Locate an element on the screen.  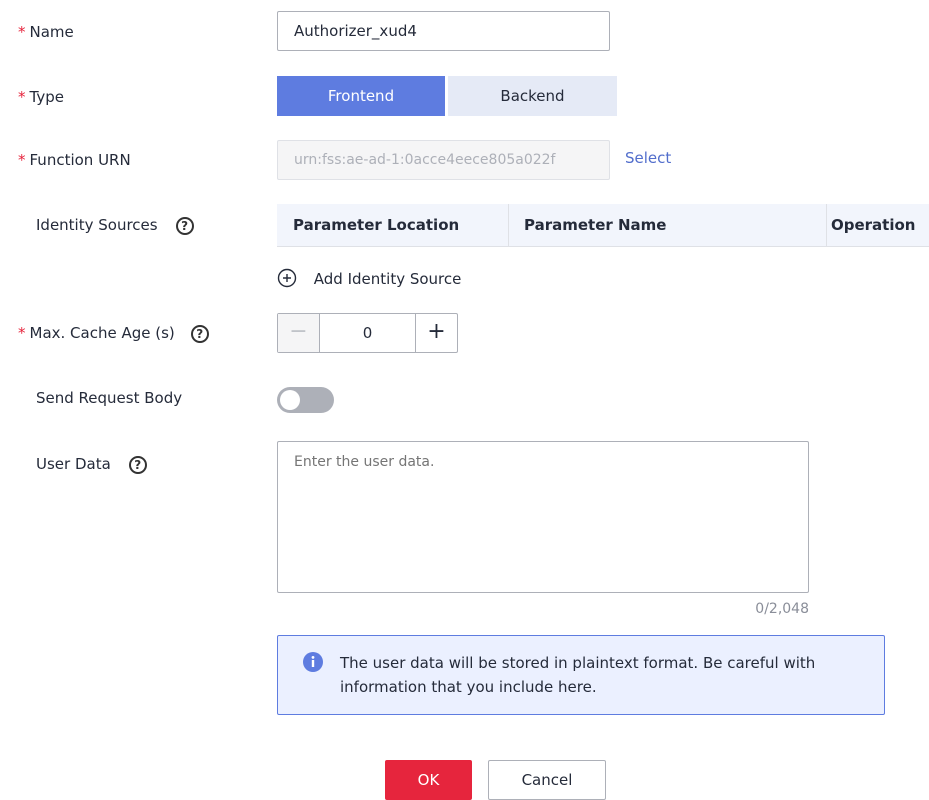
user-data-counter: 0/2,048 is located at coordinates (782, 609).